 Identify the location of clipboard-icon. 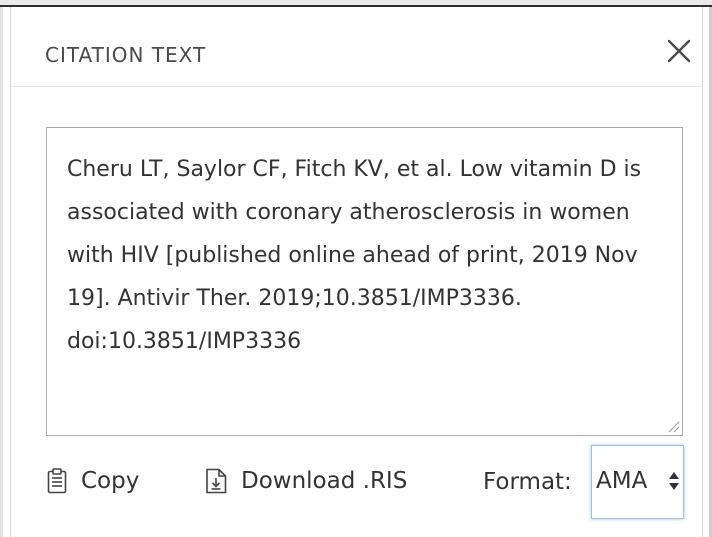
(57, 481).